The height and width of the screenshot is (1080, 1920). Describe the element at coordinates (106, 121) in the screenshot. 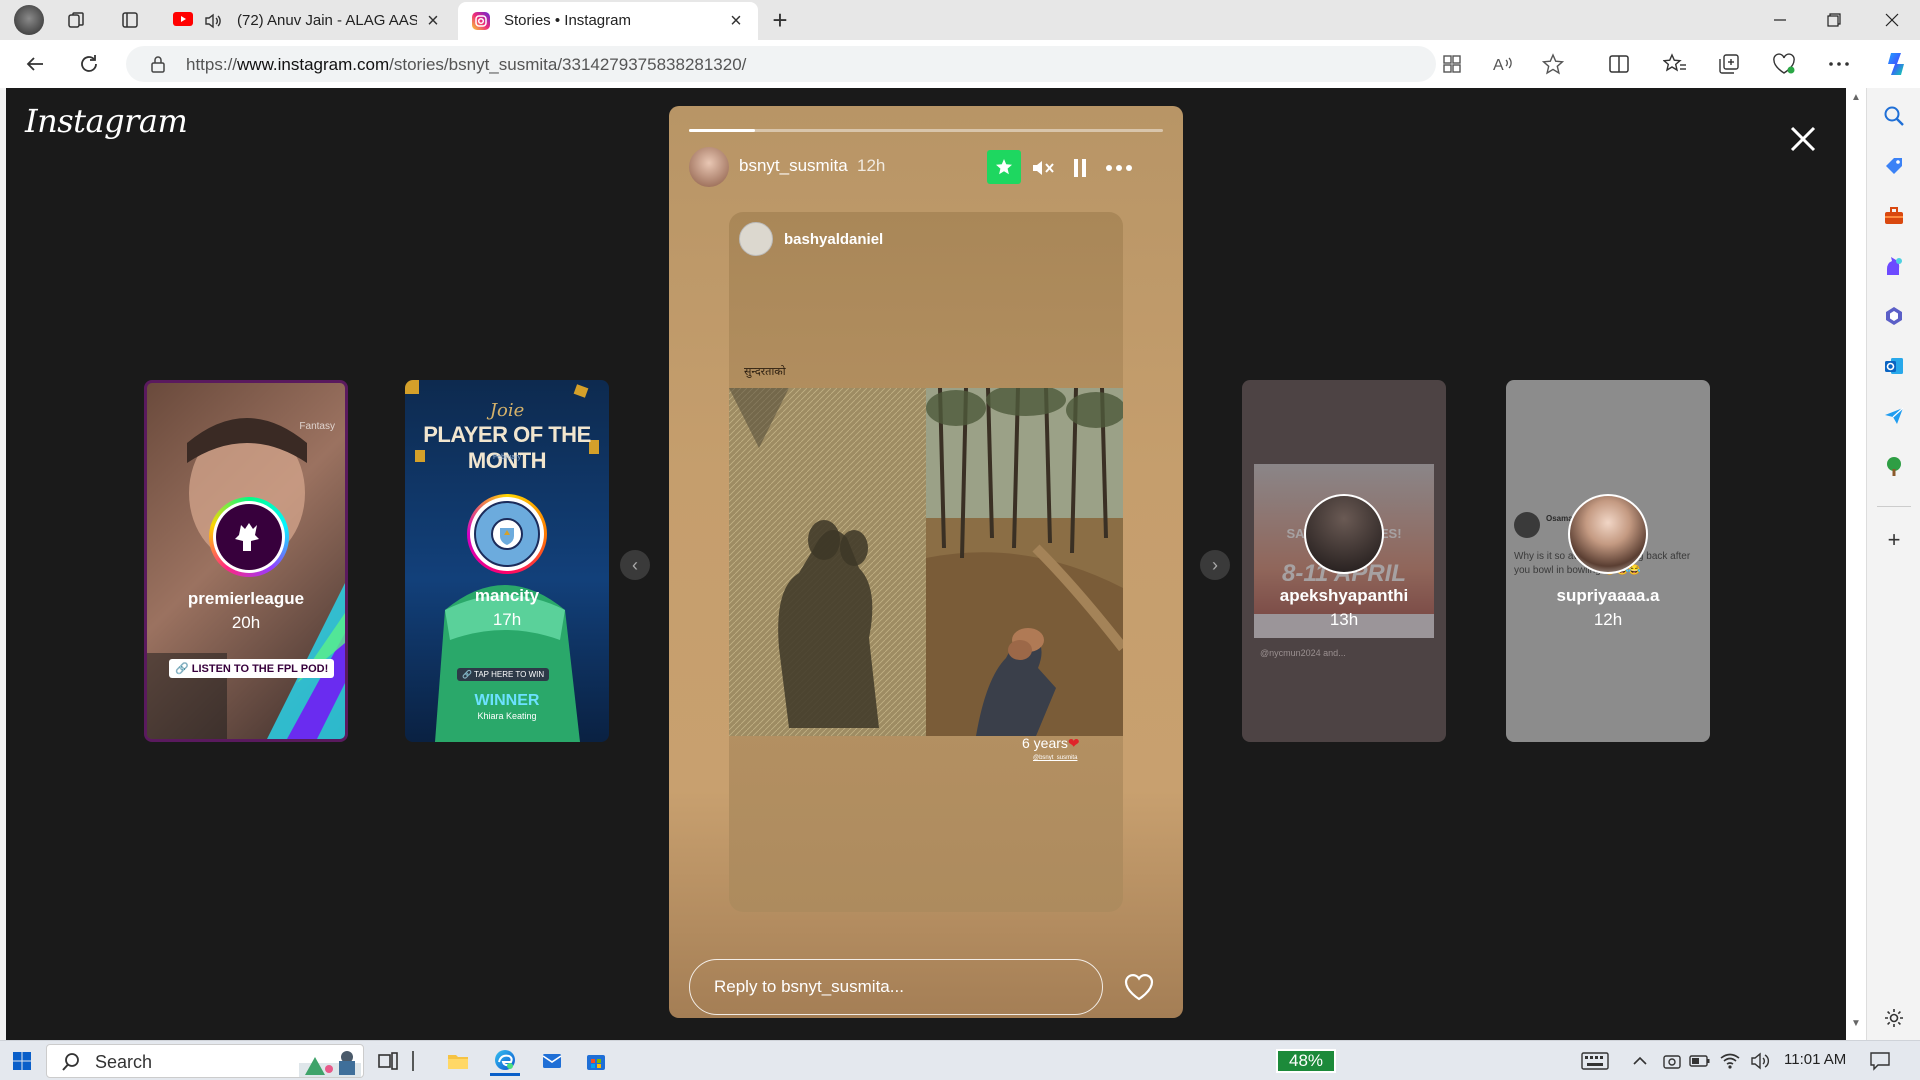

I see `instagram-logo: Instagram` at that location.